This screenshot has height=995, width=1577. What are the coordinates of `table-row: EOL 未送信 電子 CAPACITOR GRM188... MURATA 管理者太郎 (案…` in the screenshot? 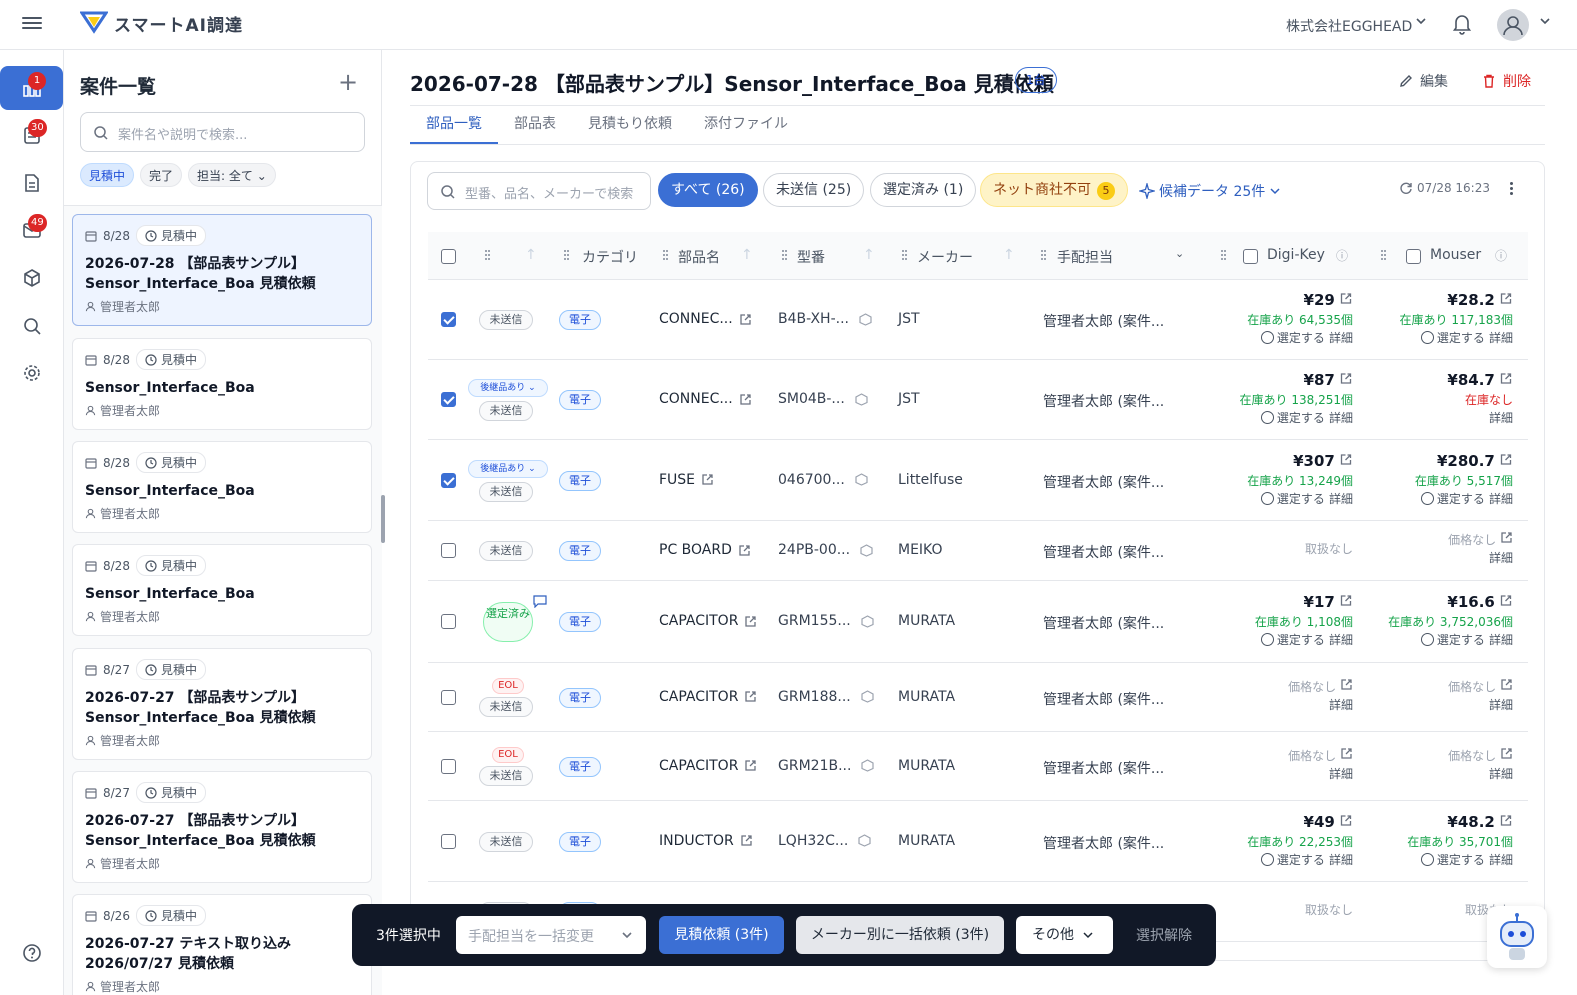 It's located at (978, 697).